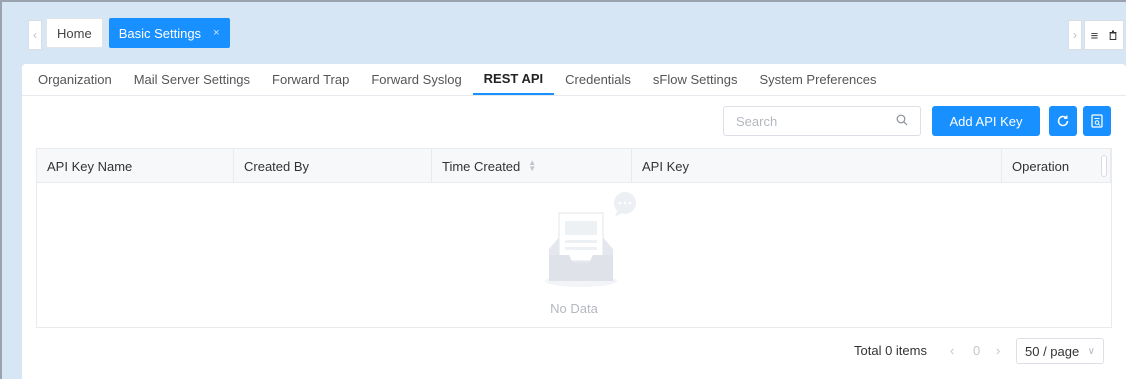 The image size is (1126, 381). I want to click on tab-basic-settings-label: Basic Settings, so click(160, 33).